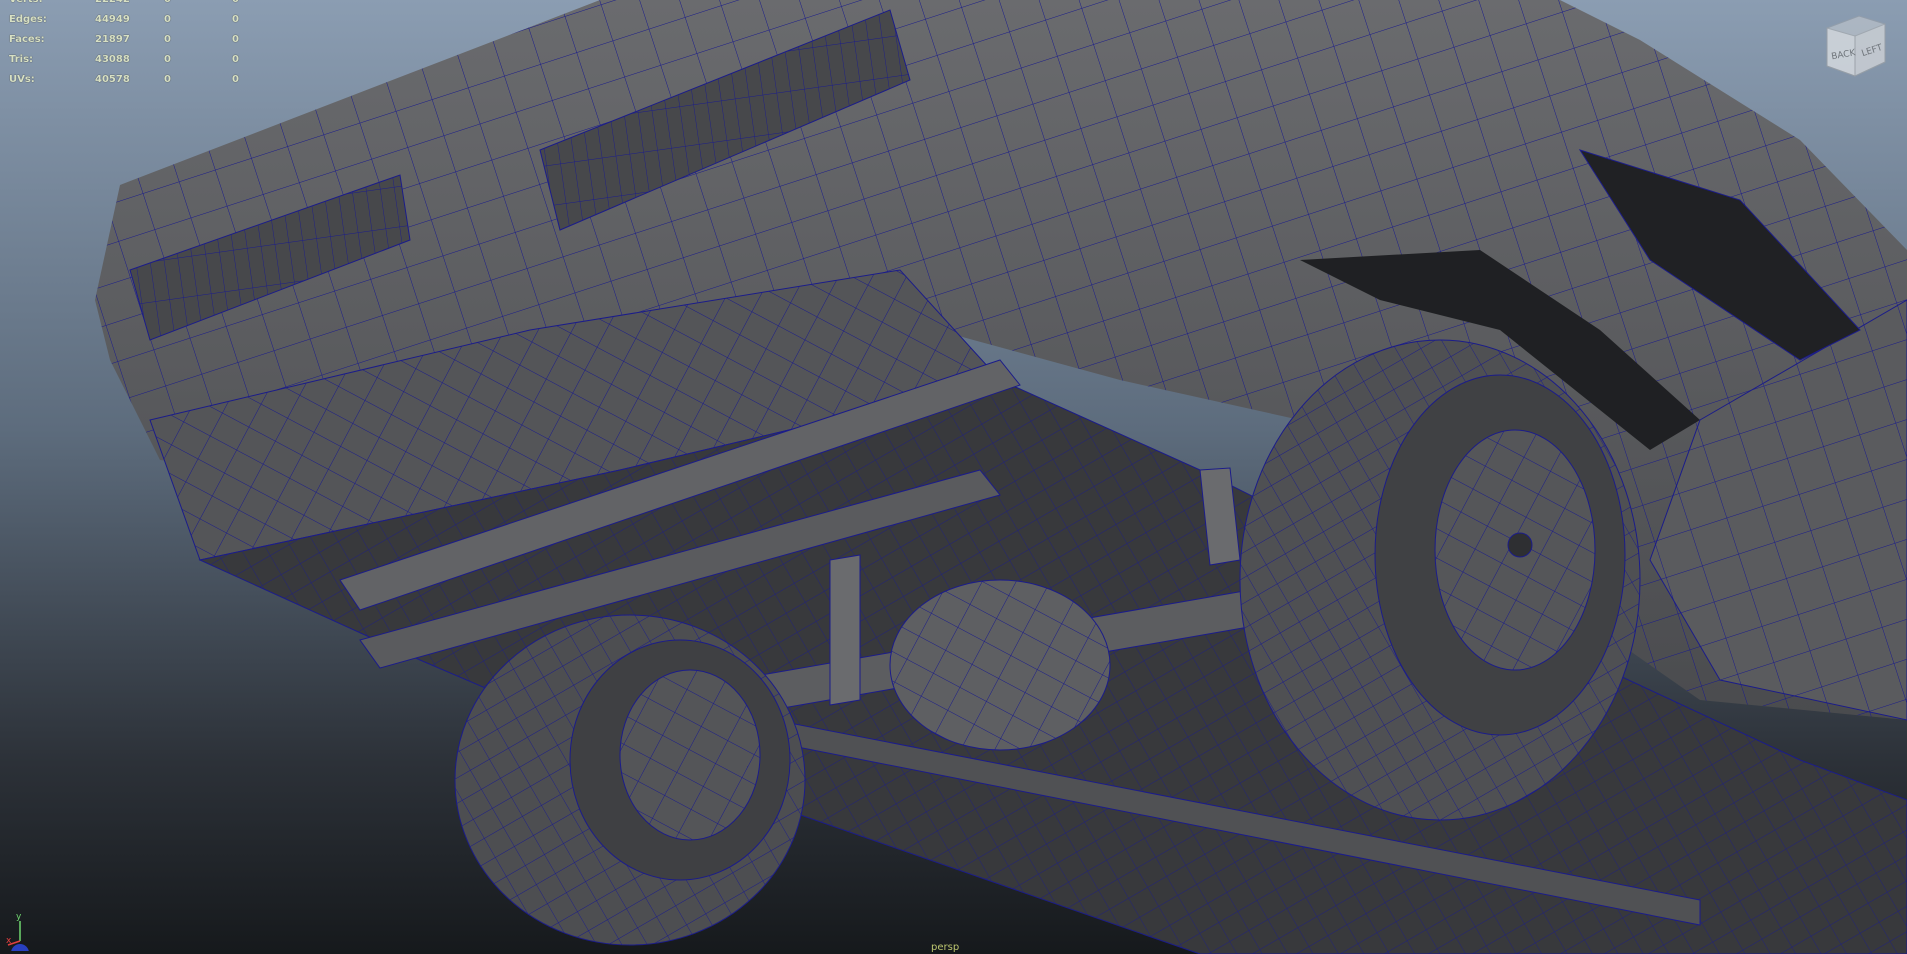  What do you see at coordinates (28, 19) in the screenshot?
I see `hud-label: Edges:` at bounding box center [28, 19].